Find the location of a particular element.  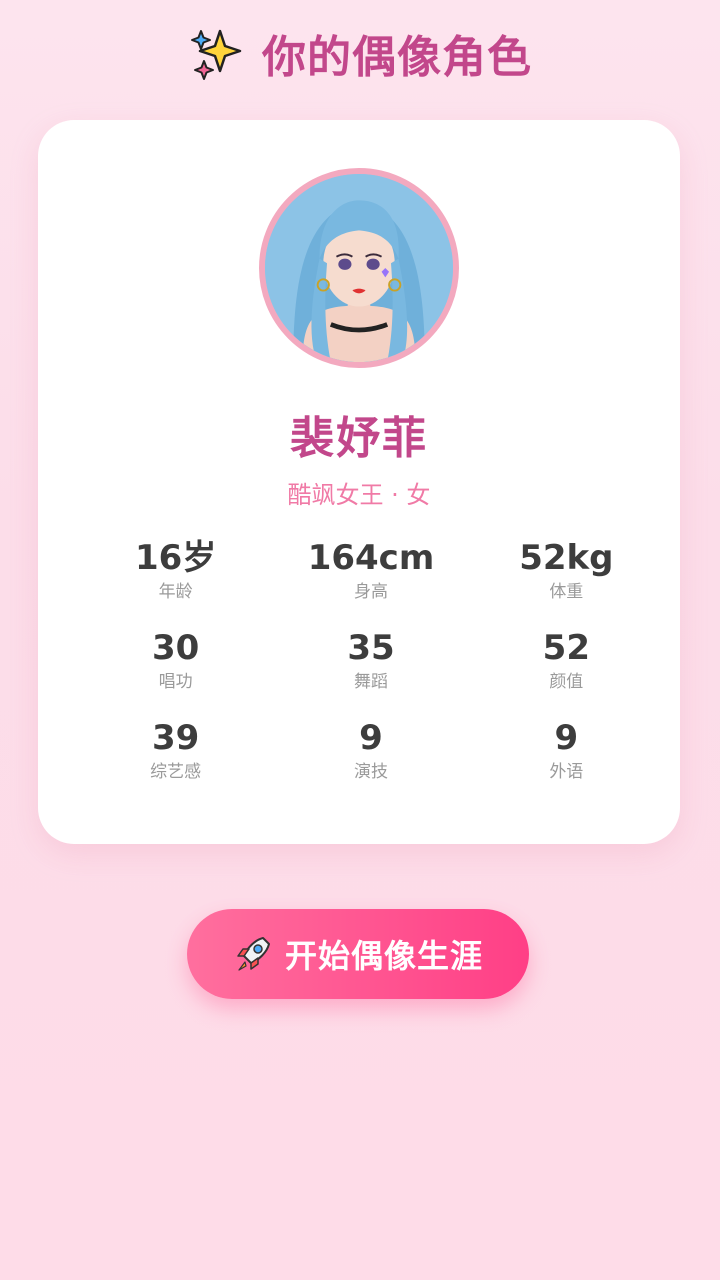

rocket-icon is located at coordinates (253, 954).